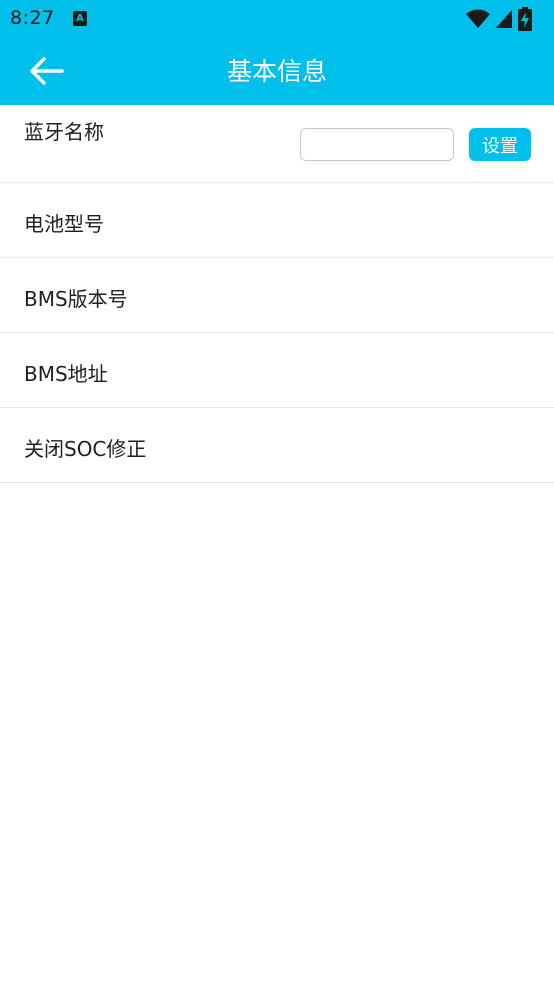 The image size is (554, 985). What do you see at coordinates (277, 445) in the screenshot?
I see `list-item-close-soc-correction: 关闭SOC修正` at bounding box center [277, 445].